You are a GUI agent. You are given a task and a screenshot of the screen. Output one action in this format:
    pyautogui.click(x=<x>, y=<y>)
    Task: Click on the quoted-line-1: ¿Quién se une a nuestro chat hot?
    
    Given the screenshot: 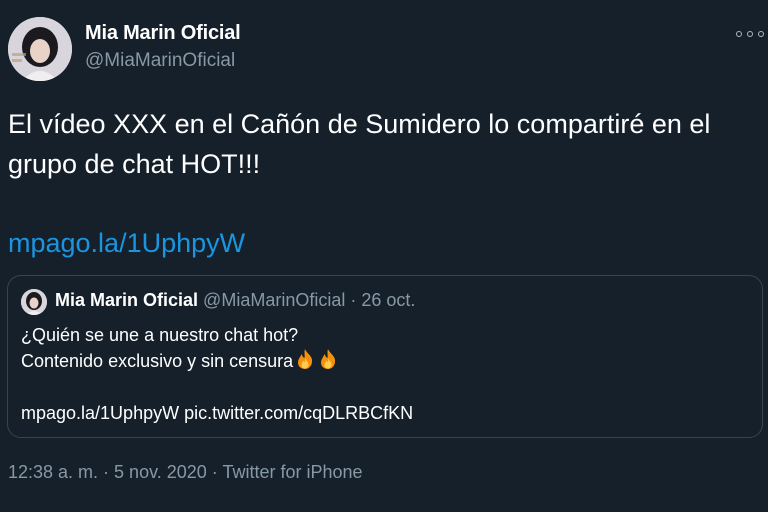 What is the action you would take?
    pyautogui.click(x=160, y=335)
    